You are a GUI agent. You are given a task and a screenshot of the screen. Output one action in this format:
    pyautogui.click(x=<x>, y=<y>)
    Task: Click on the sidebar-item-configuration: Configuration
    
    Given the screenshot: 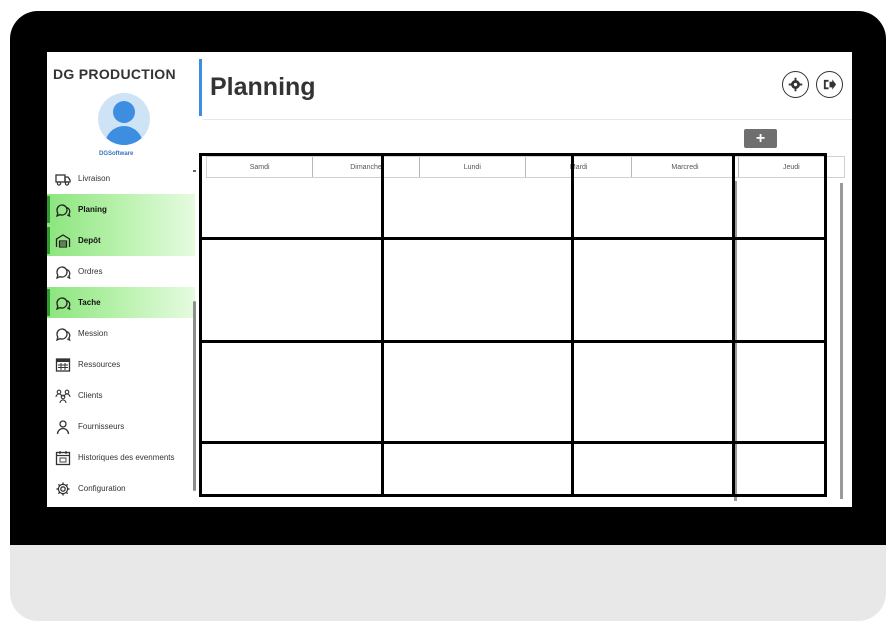 What is the action you would take?
    pyautogui.click(x=121, y=488)
    